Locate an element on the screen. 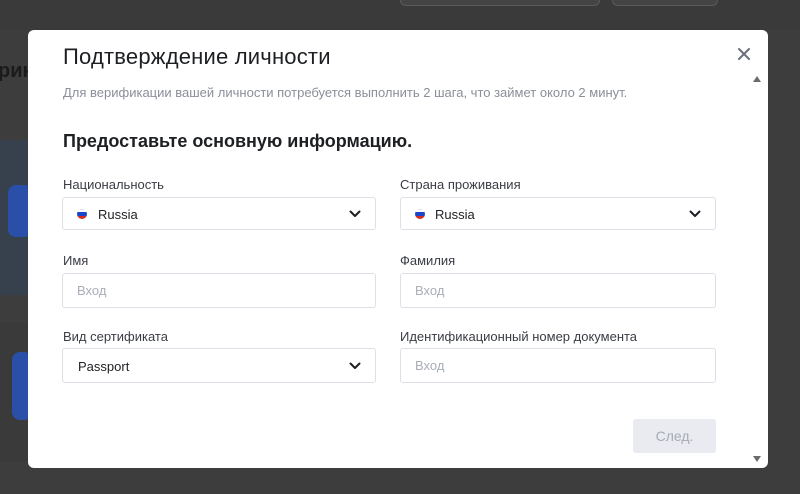 This screenshot has height=494, width=800. doc-type-label: Вид сертификата is located at coordinates (115, 336).